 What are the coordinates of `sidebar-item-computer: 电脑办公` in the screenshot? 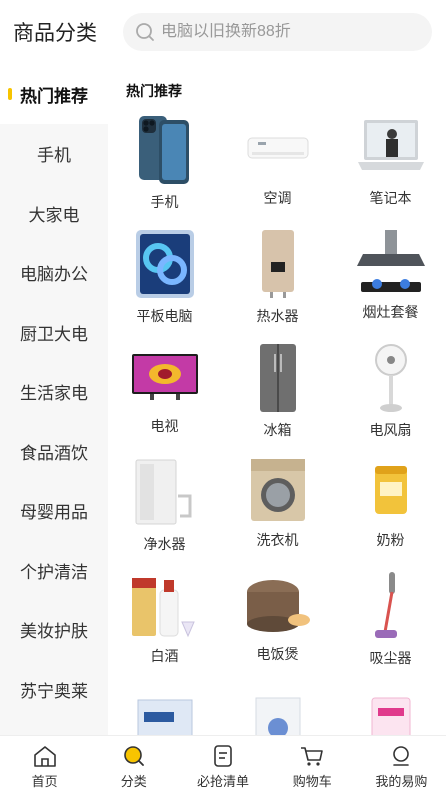 It's located at (54, 273).